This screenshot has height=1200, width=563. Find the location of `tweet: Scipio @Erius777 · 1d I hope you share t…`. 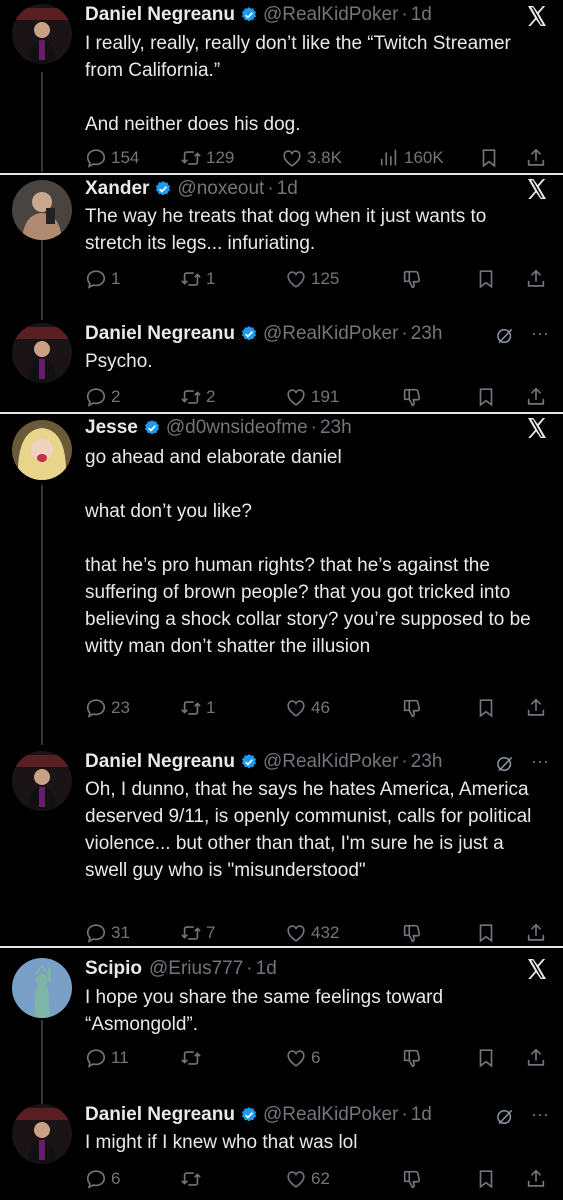

tweet: Scipio @Erius777 · 1d I hope you share t… is located at coordinates (281, 1012).